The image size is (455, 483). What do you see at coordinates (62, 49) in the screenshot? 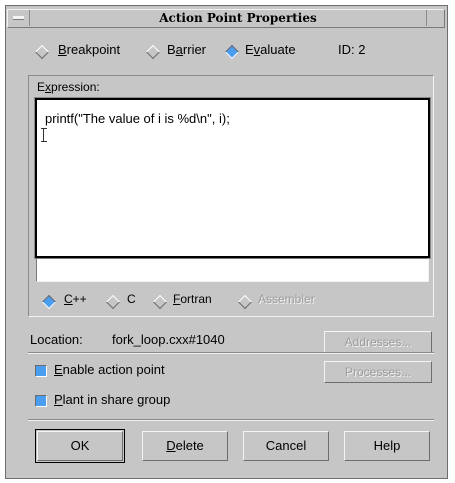
I see `breakpoint-mnemonic: B` at bounding box center [62, 49].